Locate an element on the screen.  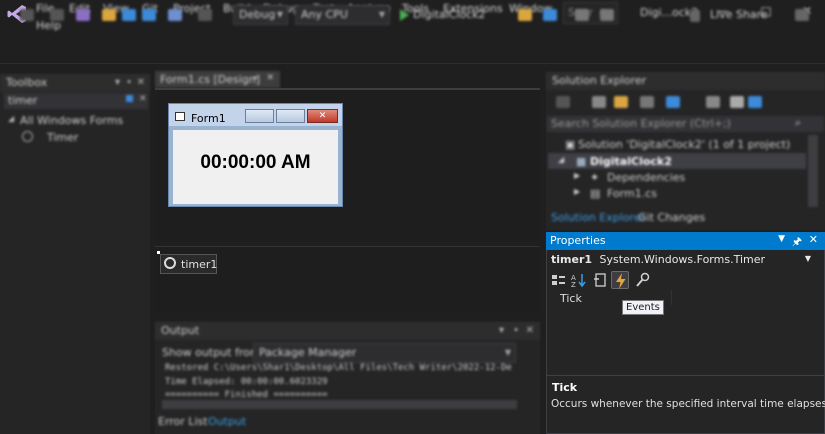
tab-output: Output is located at coordinates (227, 421).